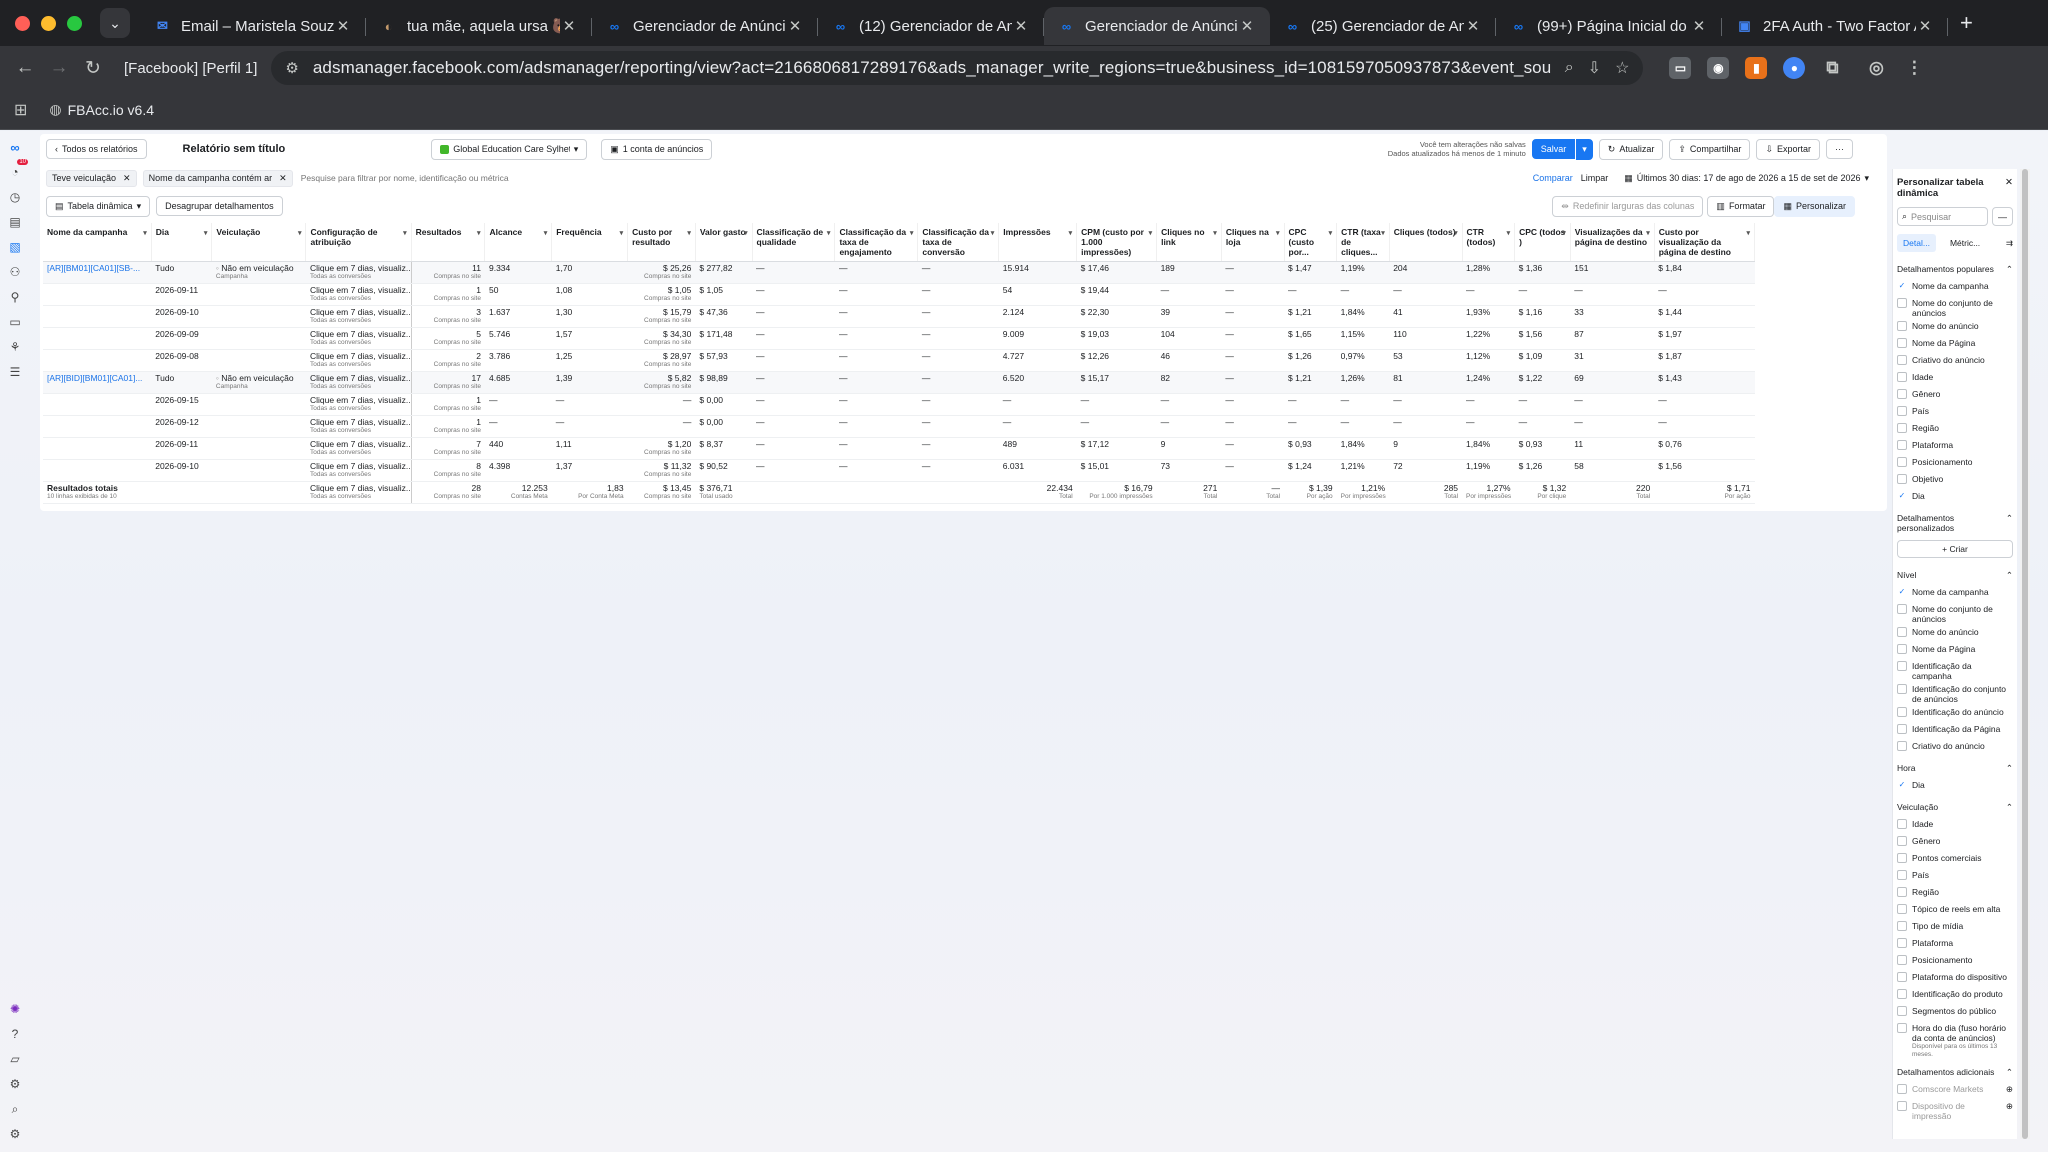 This screenshot has height=1152, width=2048. Describe the element at coordinates (253, 26) in the screenshot. I see `browser-tab: ✉ Email – Maristela Souza -✕` at that location.